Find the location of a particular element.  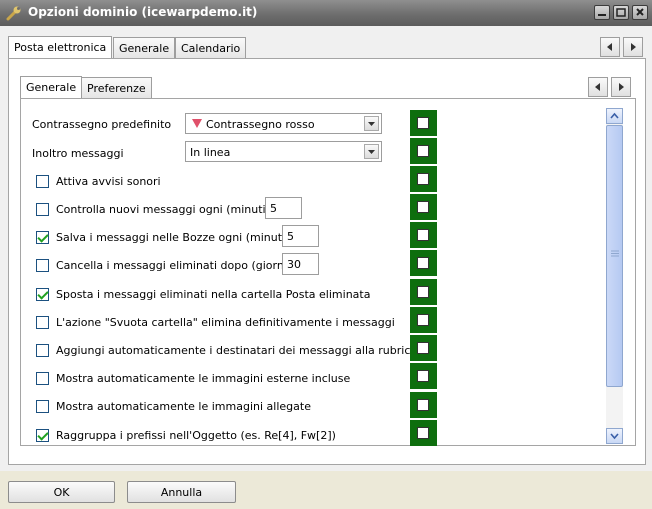

maximize-button is located at coordinates (621, 12).